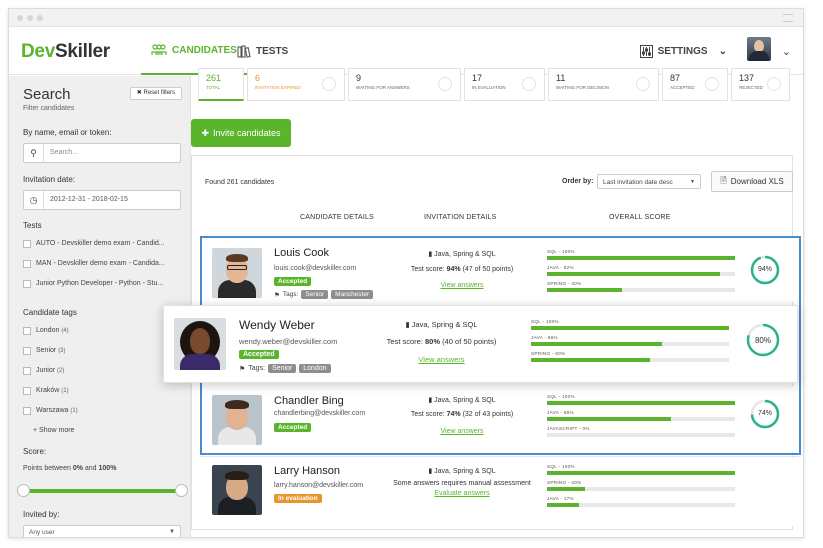  What do you see at coordinates (649, 181) in the screenshot?
I see `order-by-select: Last invitation date desc ▼` at bounding box center [649, 181].